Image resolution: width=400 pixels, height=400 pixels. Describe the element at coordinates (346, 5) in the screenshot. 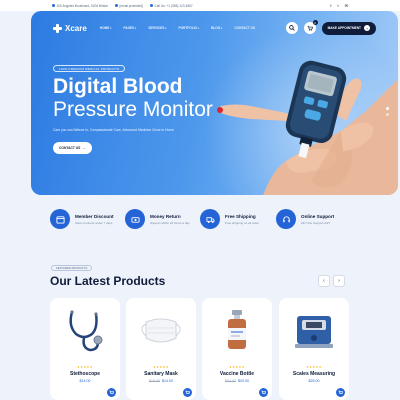

I see `mail-social-icon: ✉` at that location.